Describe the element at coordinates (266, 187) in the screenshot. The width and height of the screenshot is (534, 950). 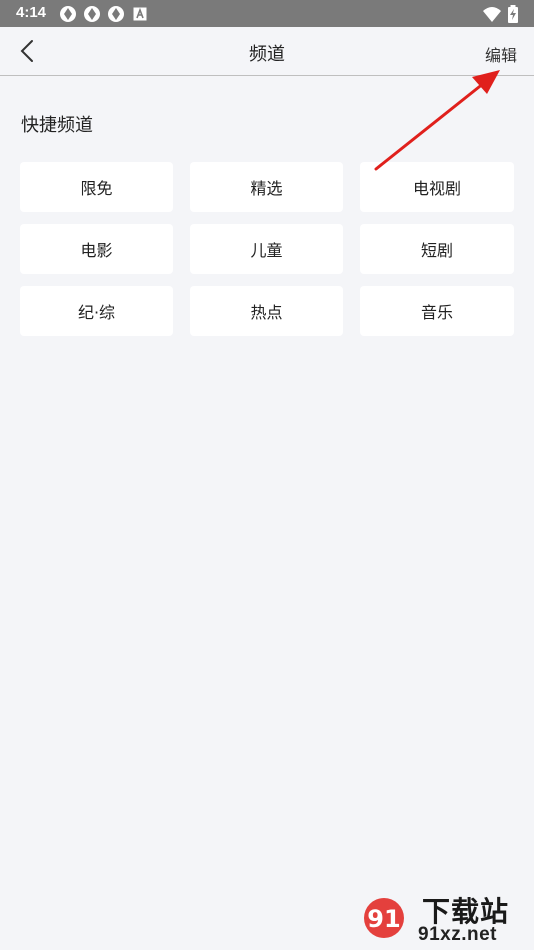
I see `channel-item: 精选` at that location.